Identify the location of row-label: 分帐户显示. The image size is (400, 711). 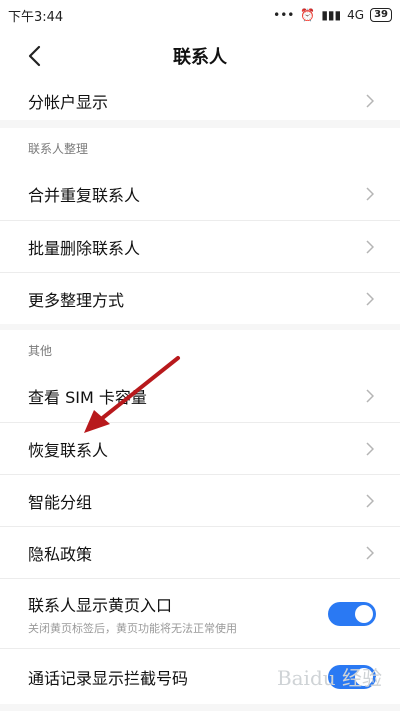
(68, 102).